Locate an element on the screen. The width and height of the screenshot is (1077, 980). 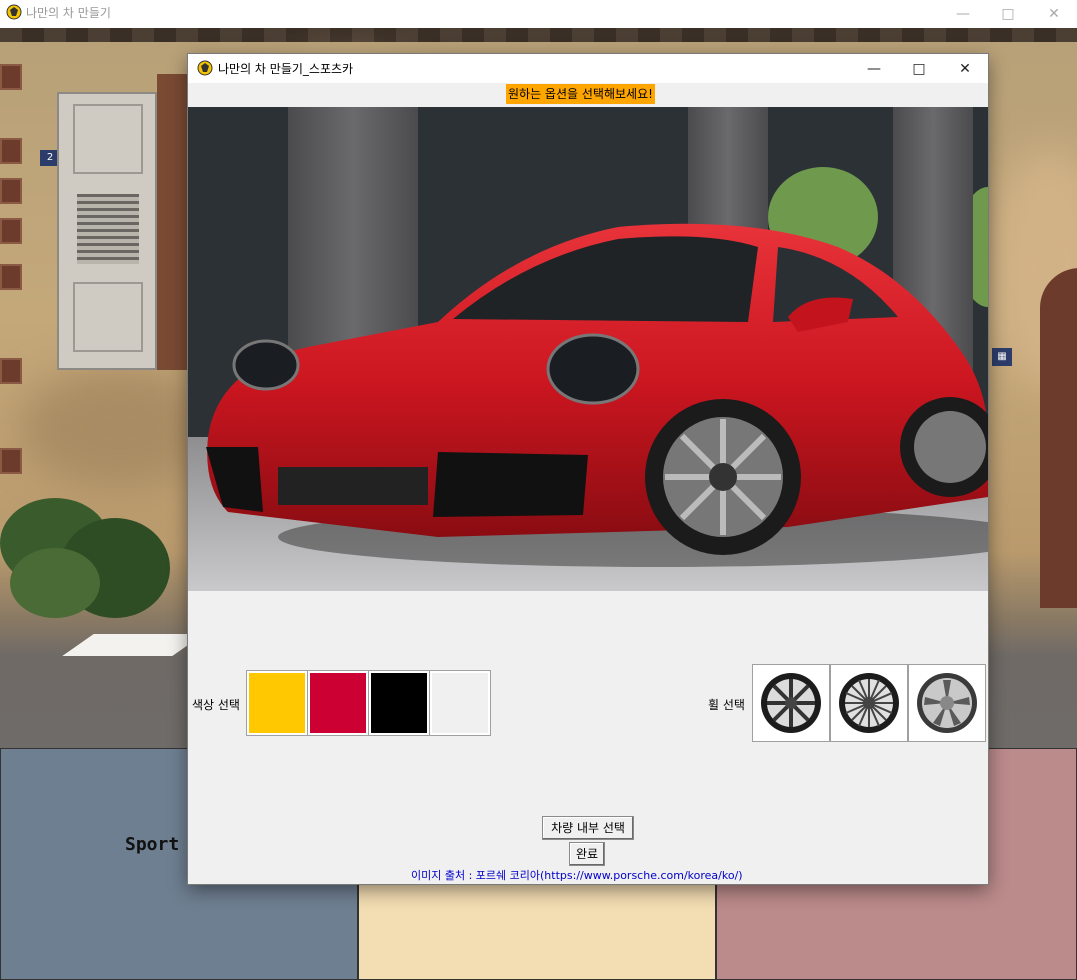
road-marking is located at coordinates (133, 645).